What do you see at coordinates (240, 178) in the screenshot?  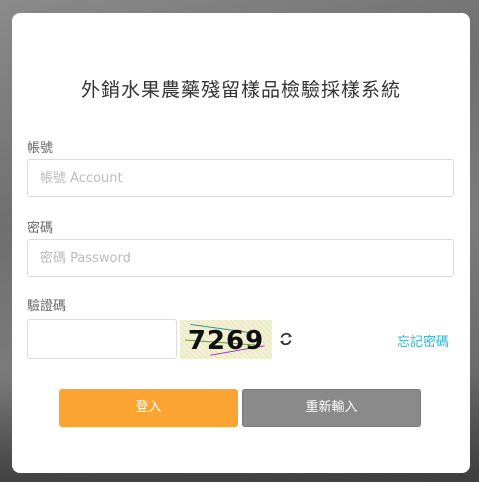 I see `account-input` at bounding box center [240, 178].